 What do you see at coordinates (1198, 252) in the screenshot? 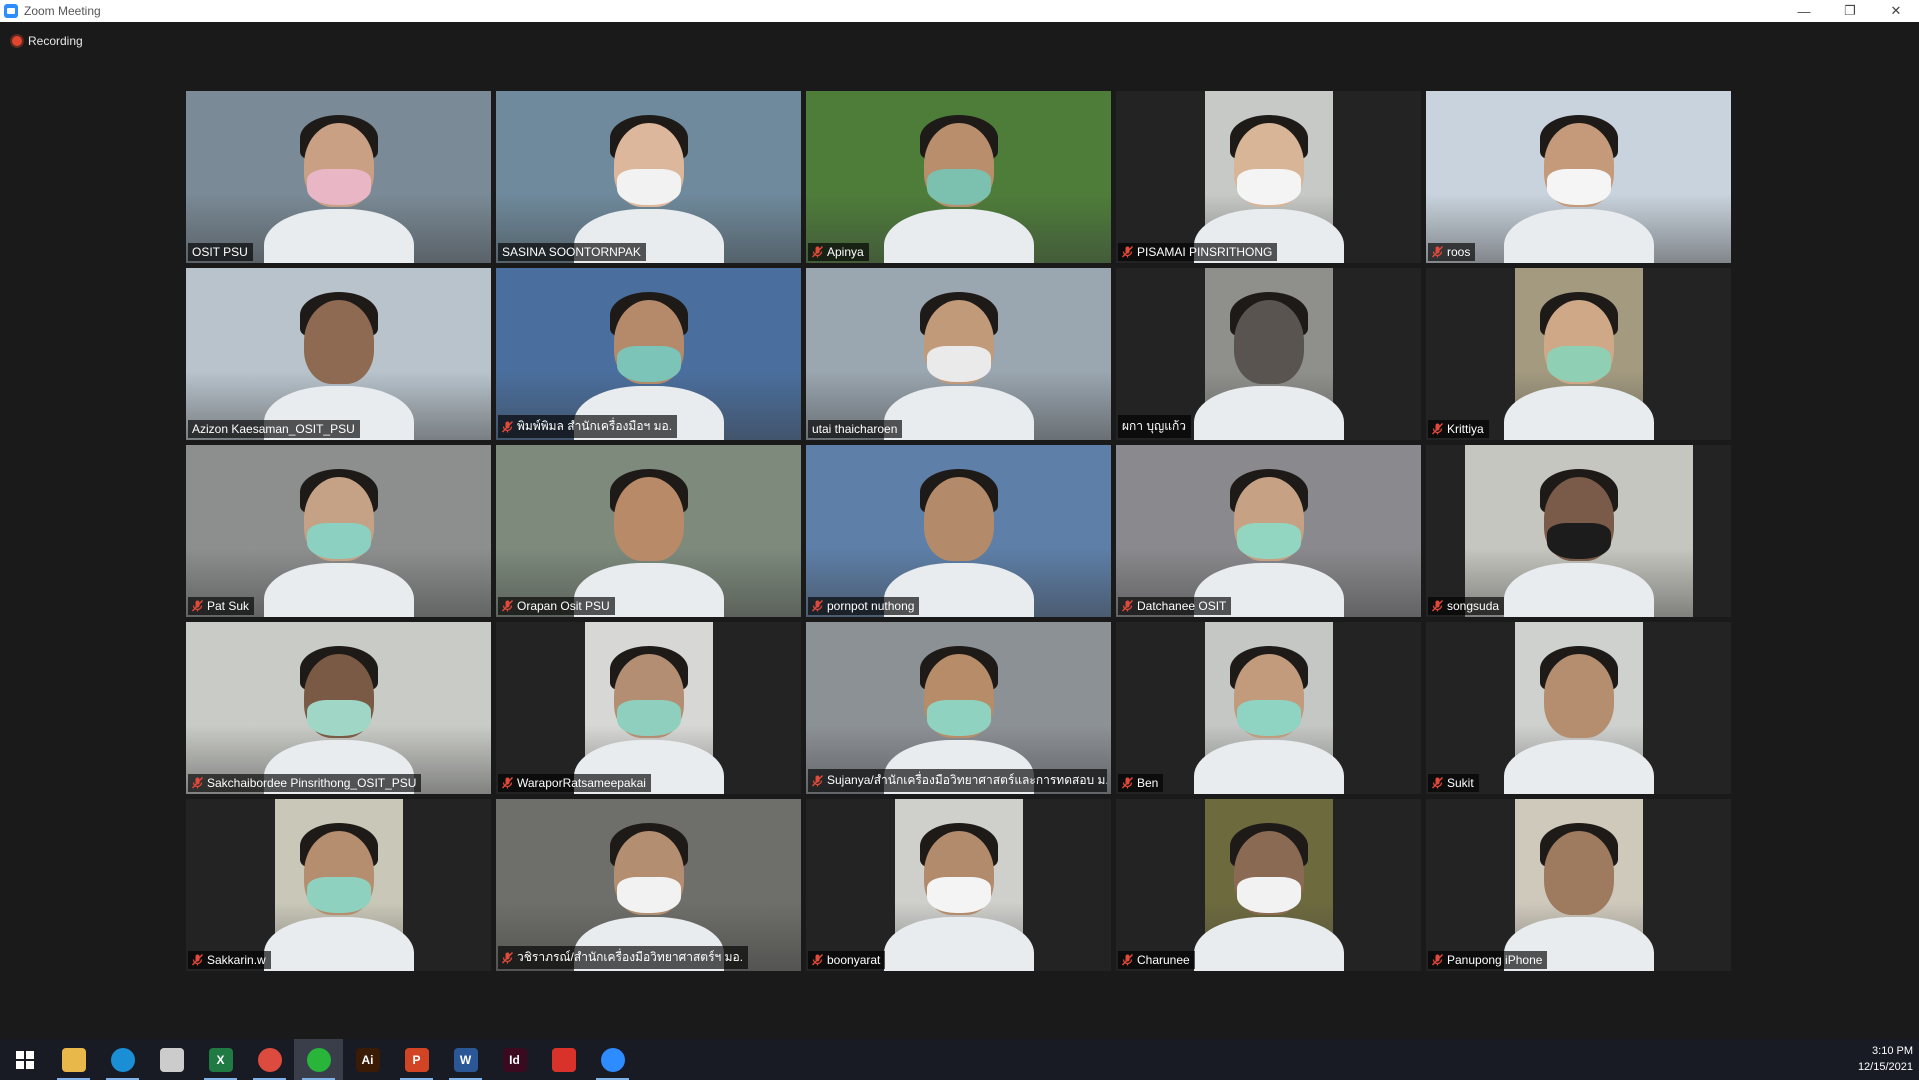
I see `participant-nameplate: PISAMAI PINSRITHONG` at bounding box center [1198, 252].